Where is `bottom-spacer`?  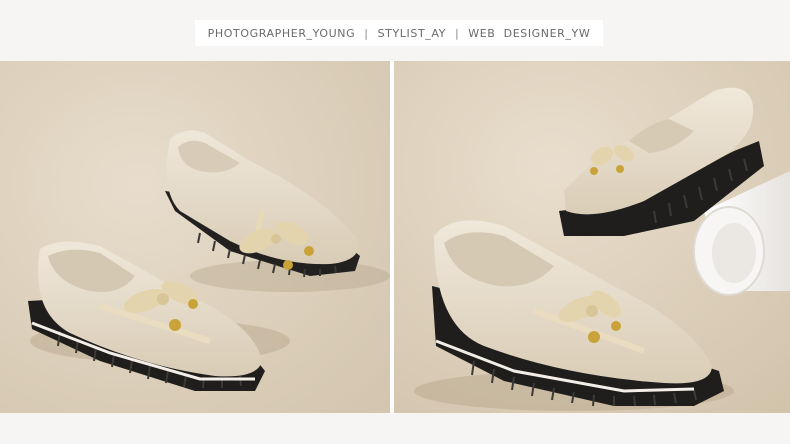 bottom-spacer is located at coordinates (395, 428).